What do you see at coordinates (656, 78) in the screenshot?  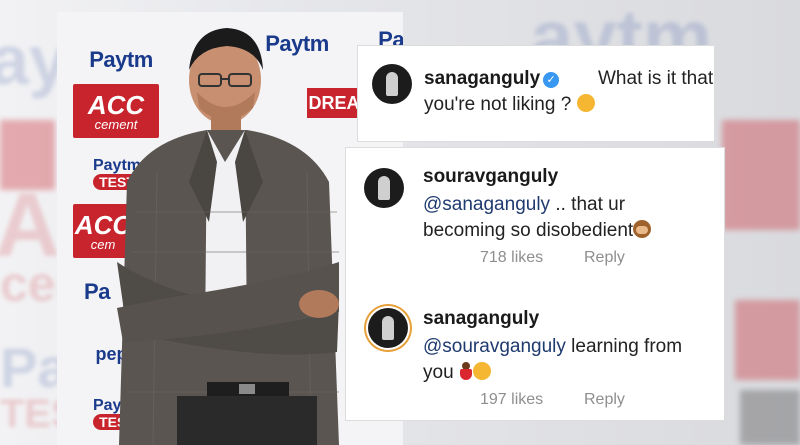 I see `comment-text: What is it that` at bounding box center [656, 78].